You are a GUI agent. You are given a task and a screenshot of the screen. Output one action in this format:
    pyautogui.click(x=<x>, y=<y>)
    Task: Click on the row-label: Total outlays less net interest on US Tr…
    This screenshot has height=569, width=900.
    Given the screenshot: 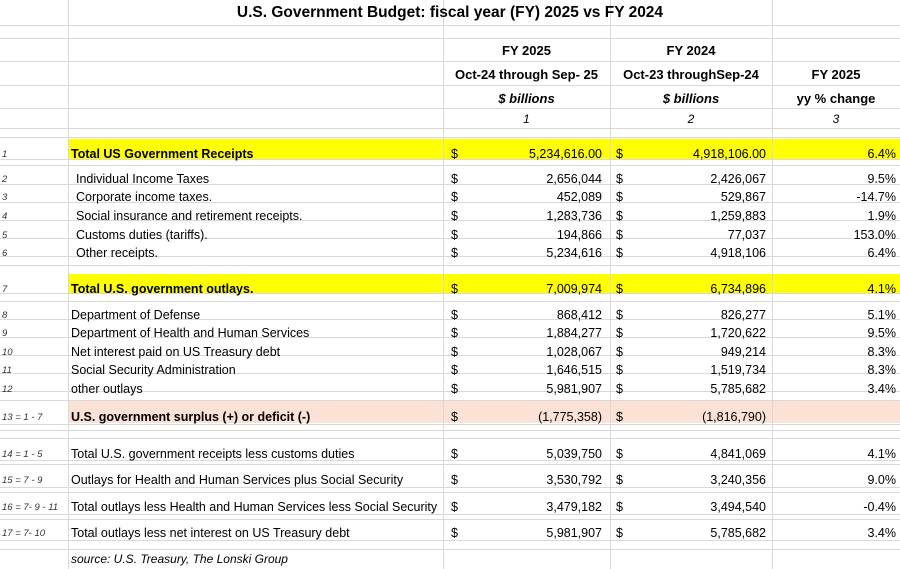 What is the action you would take?
    pyautogui.click(x=210, y=533)
    